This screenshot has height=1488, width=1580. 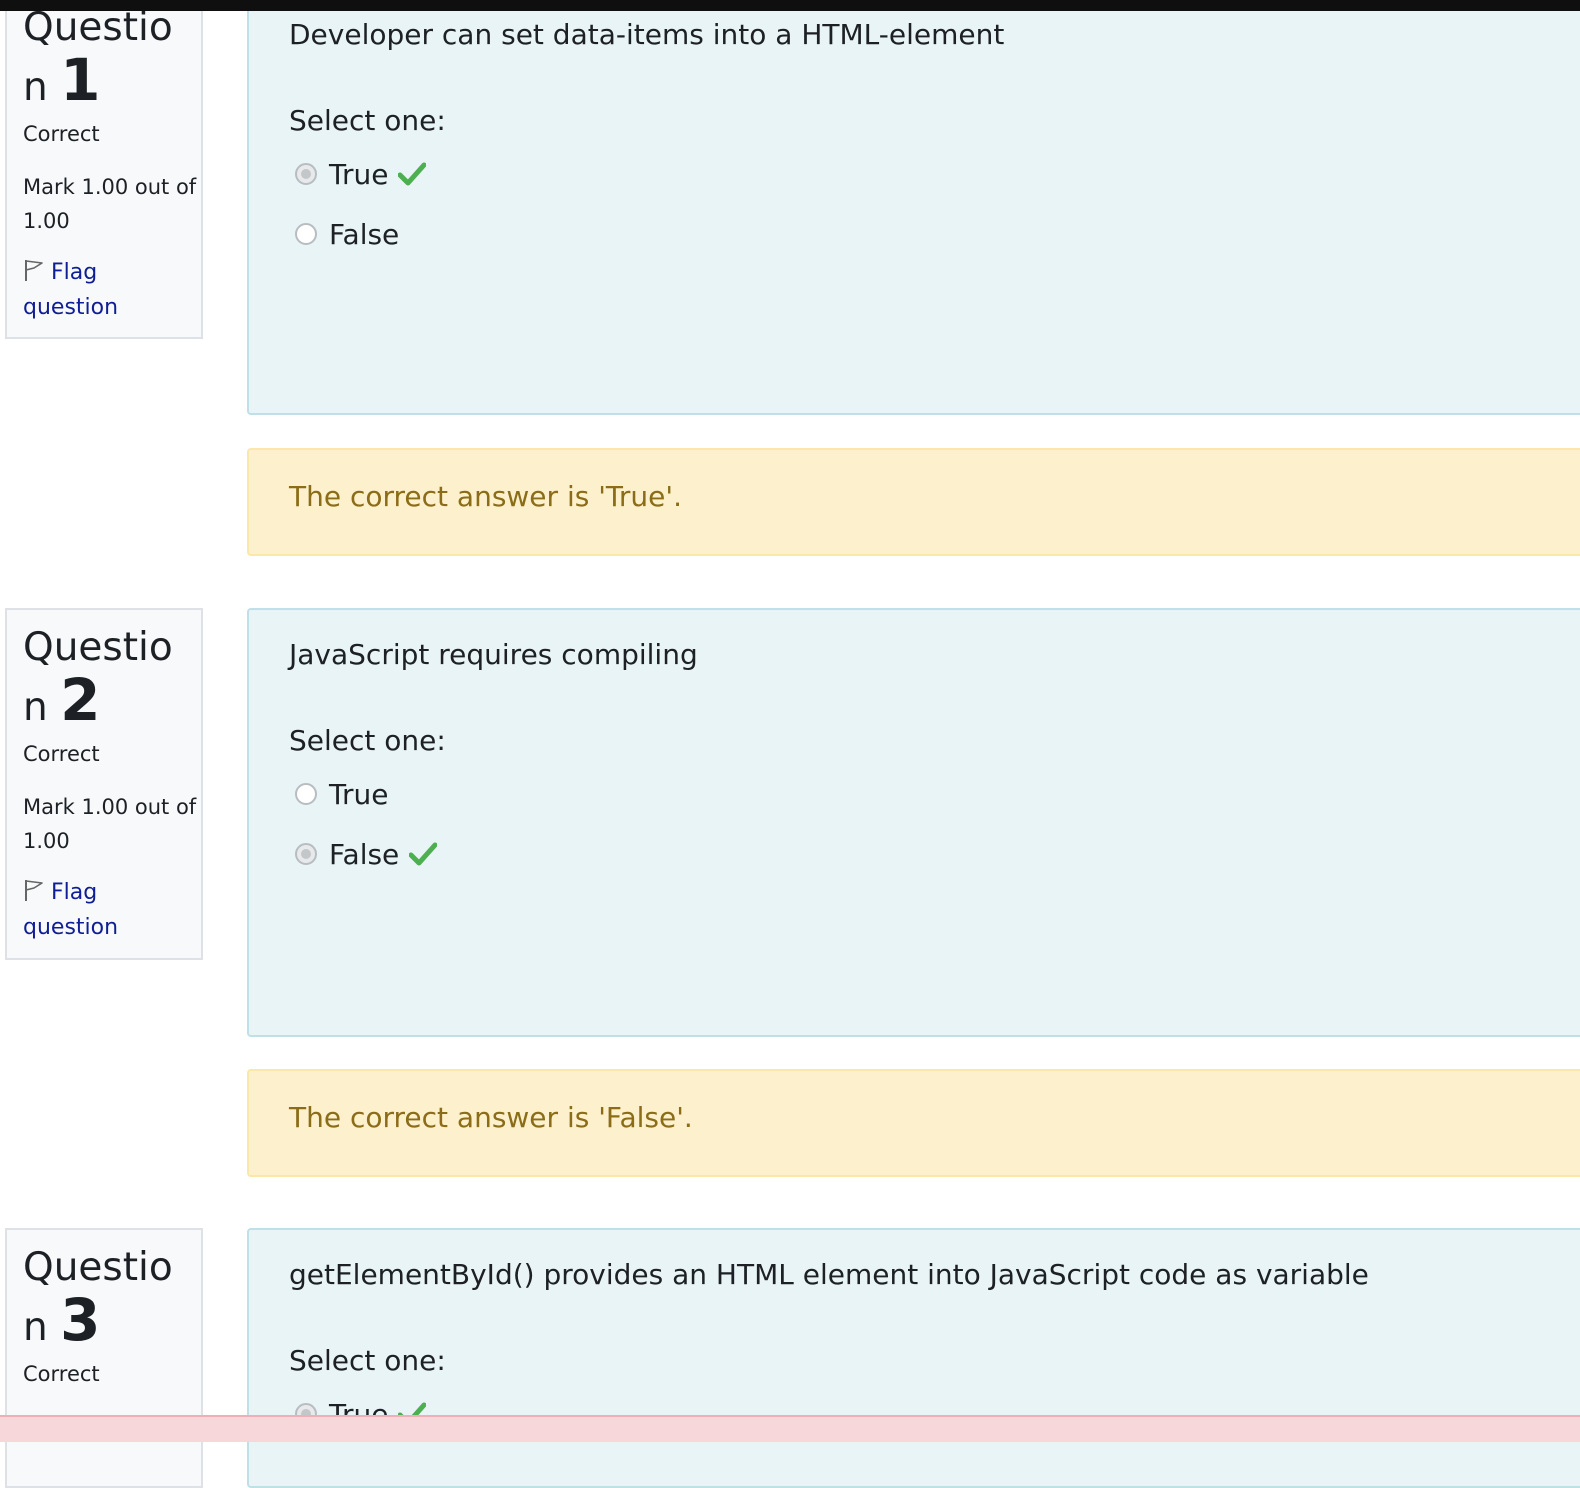 I want to click on question-title: Questio n 2, so click(x=110, y=678).